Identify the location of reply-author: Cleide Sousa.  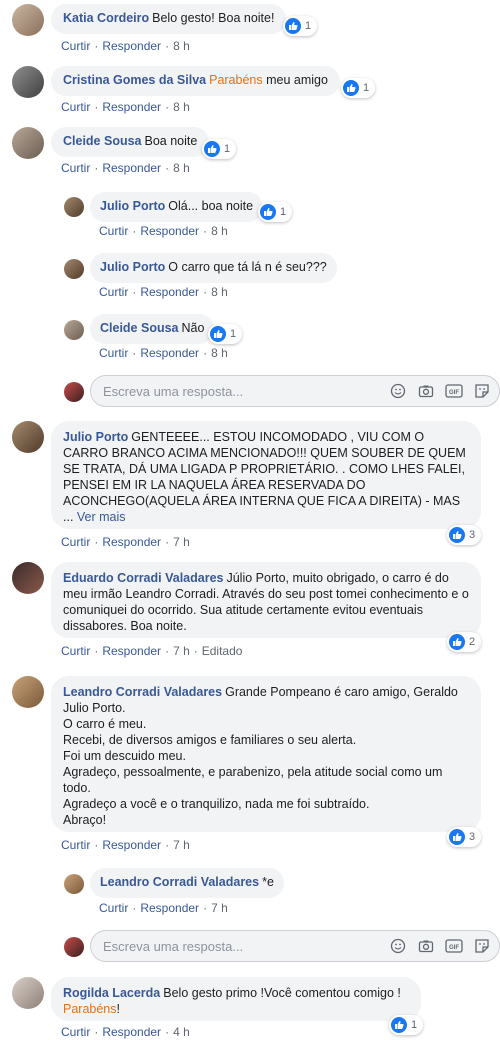
(139, 328).